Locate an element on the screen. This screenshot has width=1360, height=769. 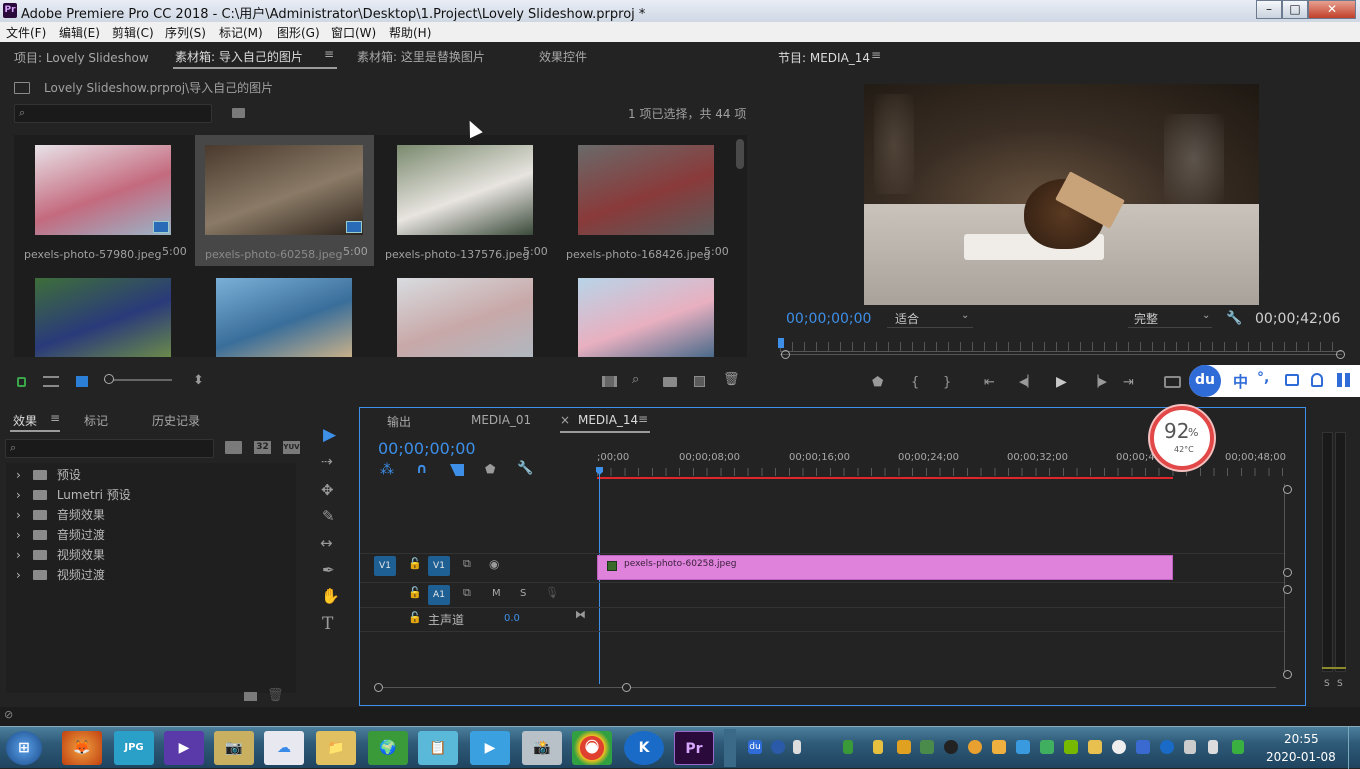
lock-icon is located at coordinates (21, 382).